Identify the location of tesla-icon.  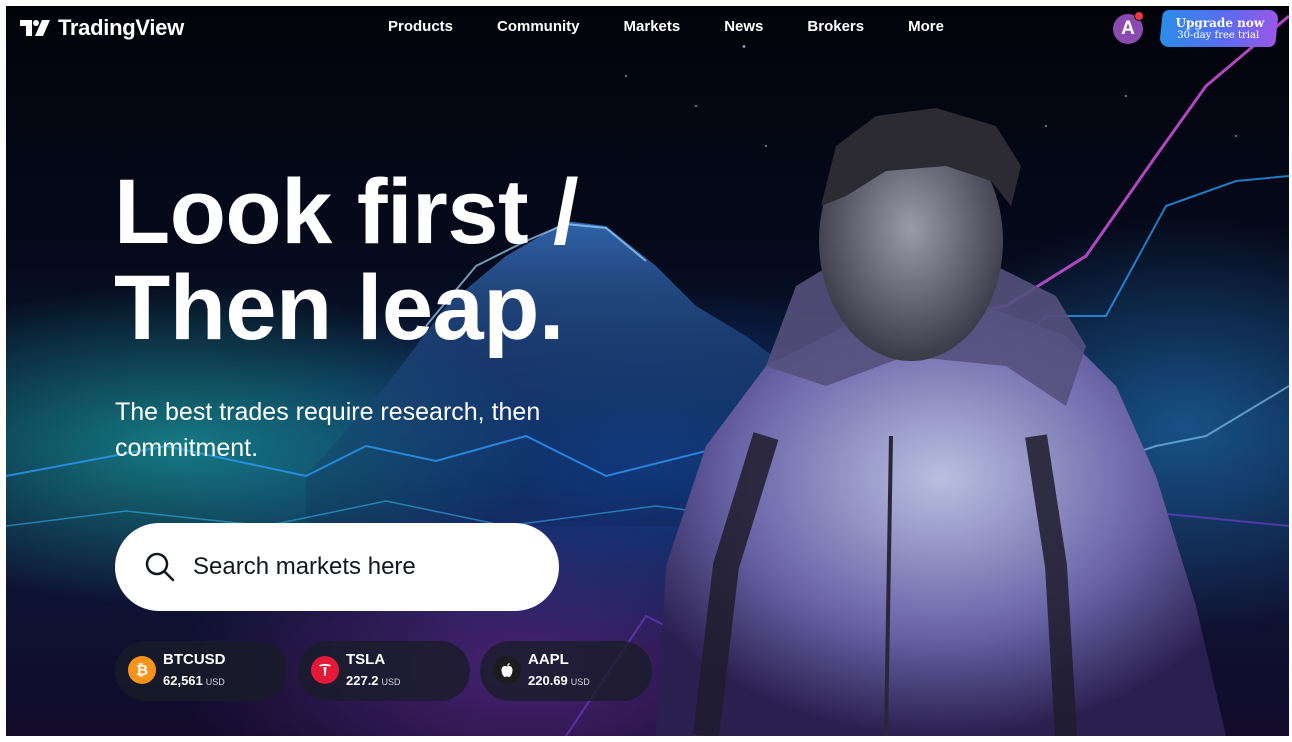
(325, 670).